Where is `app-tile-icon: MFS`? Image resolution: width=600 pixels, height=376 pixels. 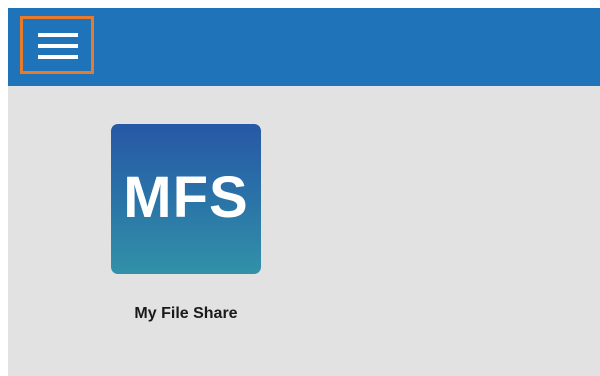
app-tile-icon: MFS is located at coordinates (186, 199).